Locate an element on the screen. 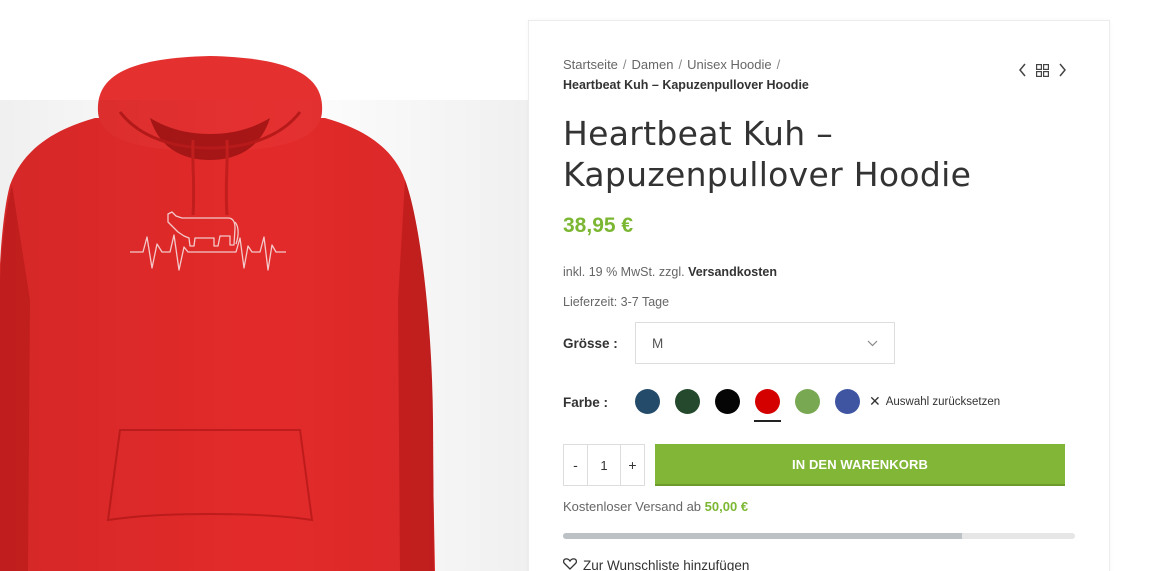 The image size is (1157, 571). chevron-left-icon is located at coordinates (1022, 72).